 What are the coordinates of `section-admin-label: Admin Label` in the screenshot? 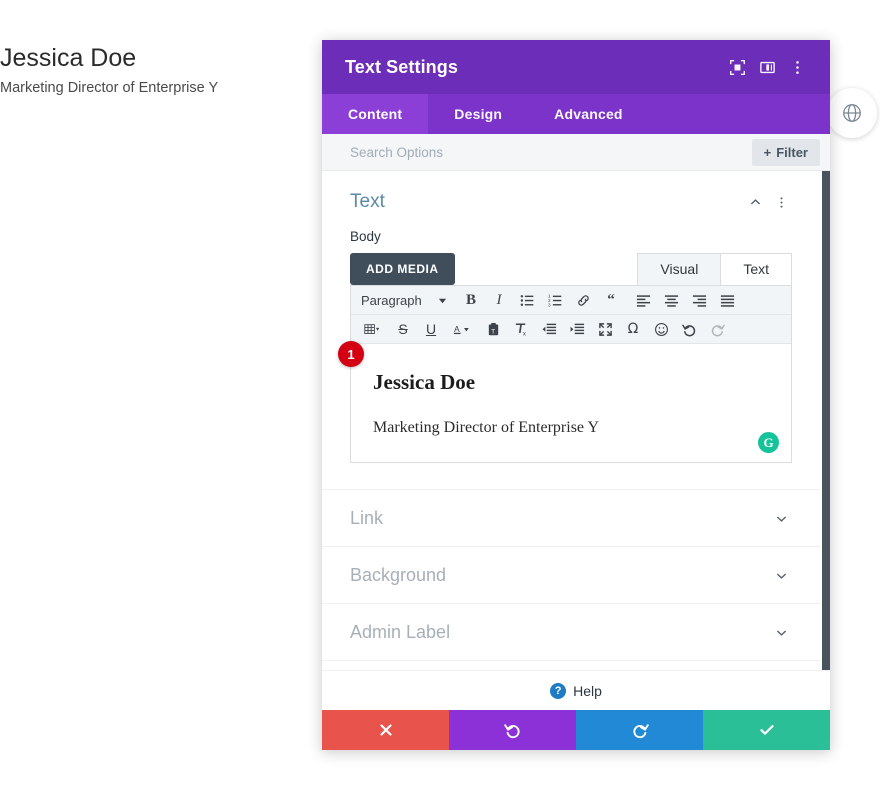 It's located at (571, 631).